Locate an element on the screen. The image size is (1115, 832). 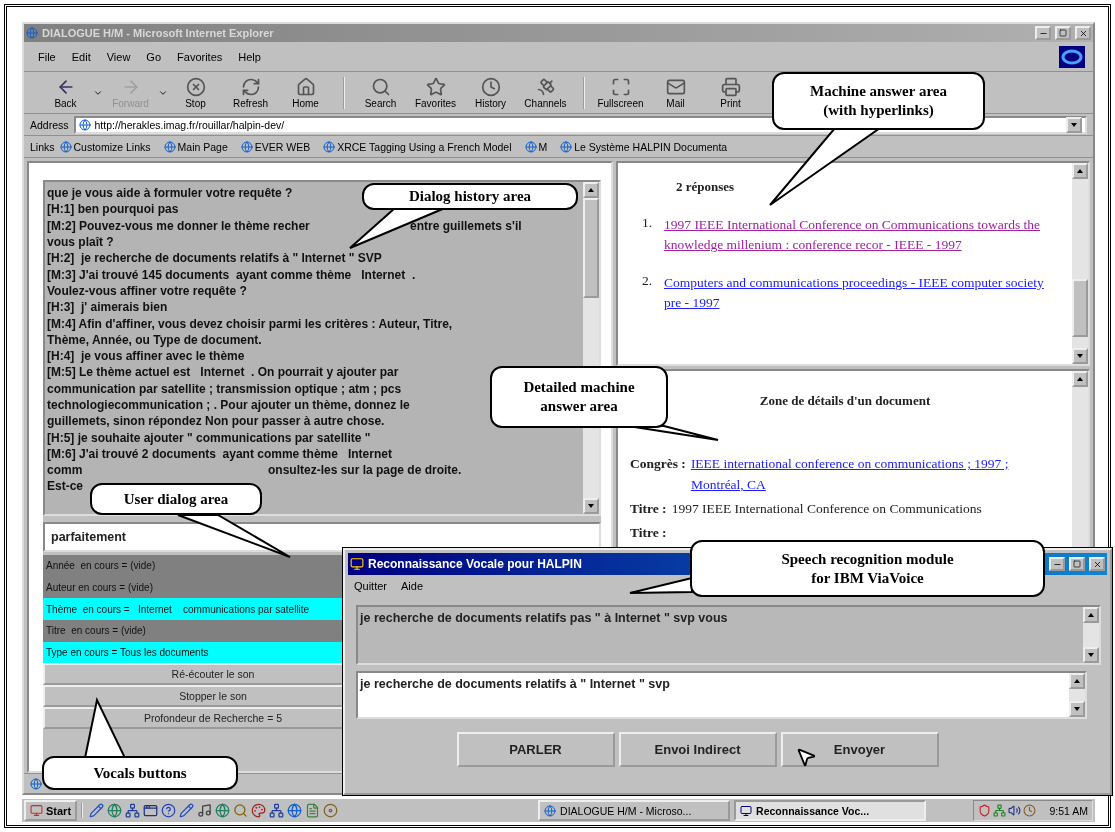
history-text: technologiecommunication ; . Pour ajouter un thème, donnez le is located at coordinates (228, 405).